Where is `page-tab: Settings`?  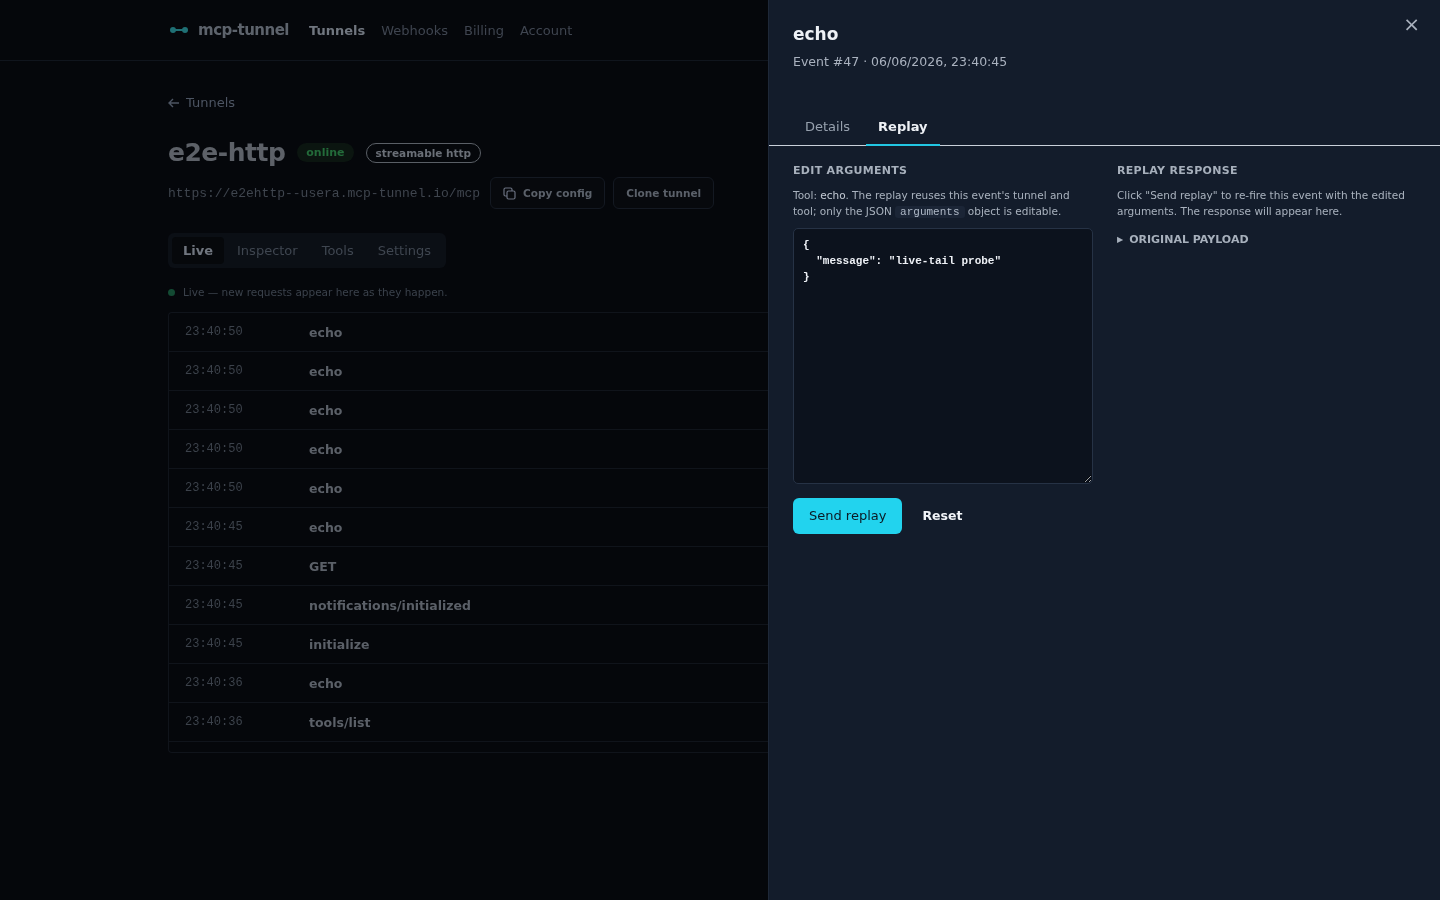 page-tab: Settings is located at coordinates (404, 250).